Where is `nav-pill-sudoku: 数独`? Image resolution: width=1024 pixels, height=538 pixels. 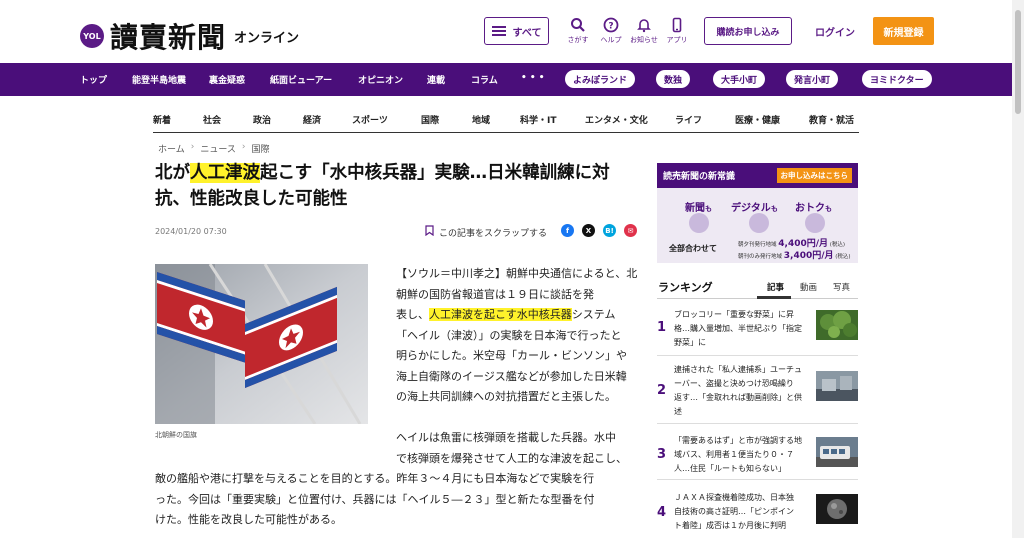 nav-pill-sudoku: 数独 is located at coordinates (673, 79).